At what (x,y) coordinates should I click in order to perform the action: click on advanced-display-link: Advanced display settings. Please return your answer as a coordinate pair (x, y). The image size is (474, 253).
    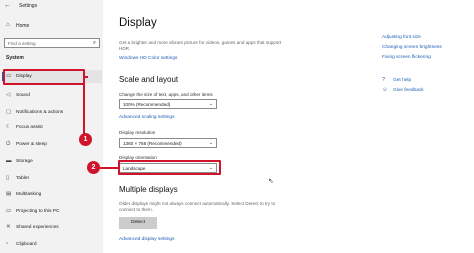
    Looking at the image, I should click on (146, 239).